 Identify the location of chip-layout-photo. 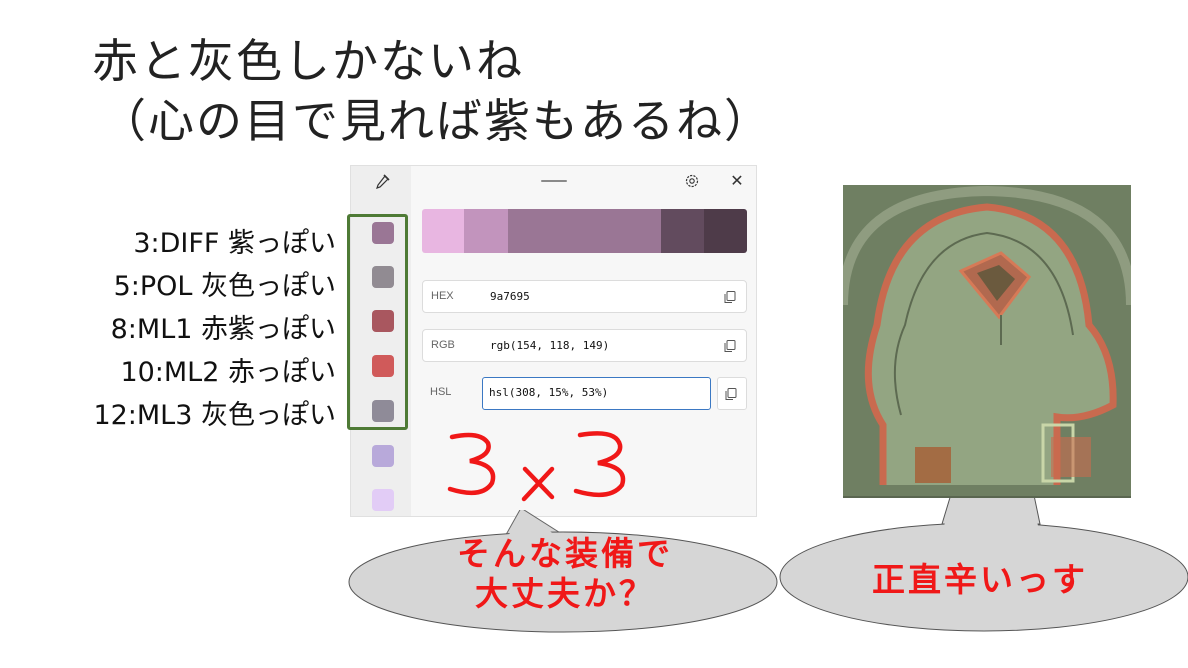
(987, 341).